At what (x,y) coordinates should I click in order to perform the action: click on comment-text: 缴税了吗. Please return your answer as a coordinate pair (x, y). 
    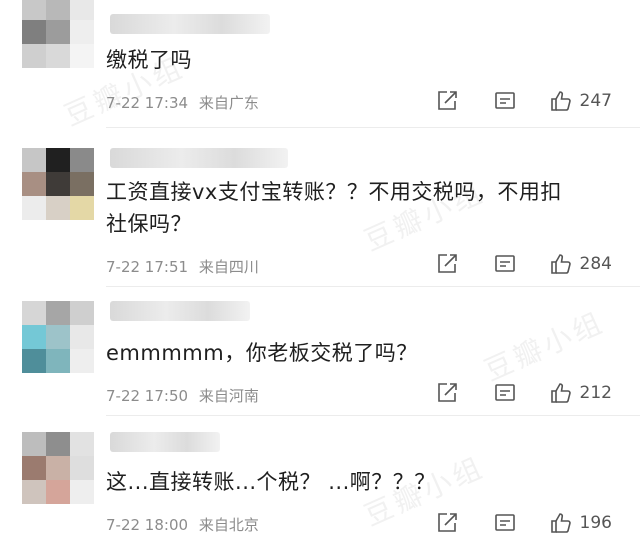
    Looking at the image, I should click on (149, 60).